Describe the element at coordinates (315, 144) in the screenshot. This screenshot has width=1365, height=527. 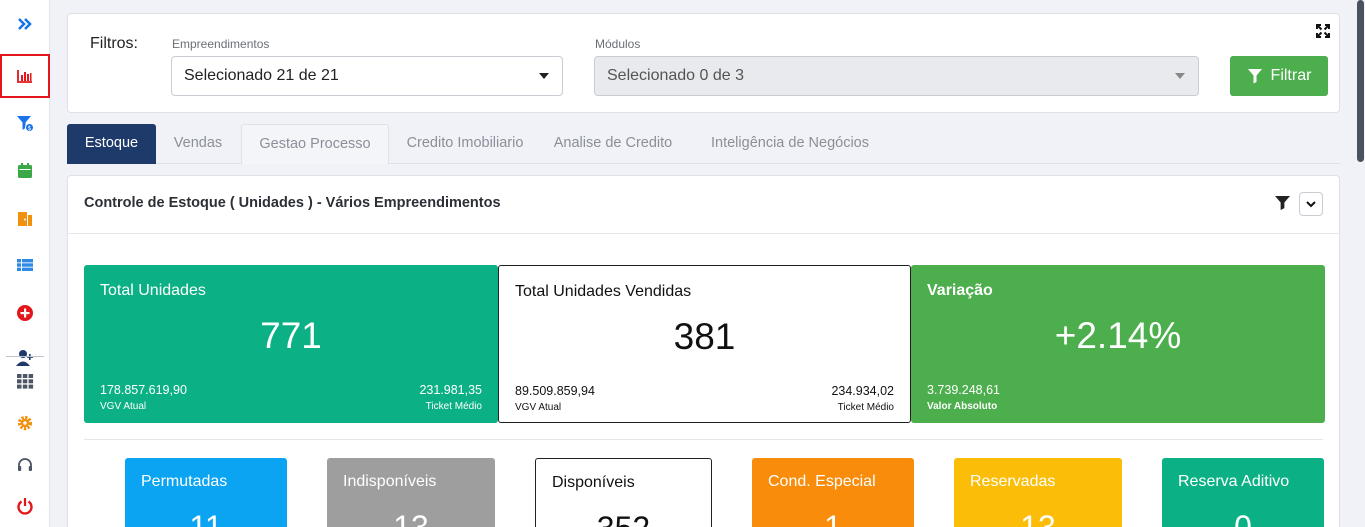
I see `tab-gestao-processo: Gestao Processo` at that location.